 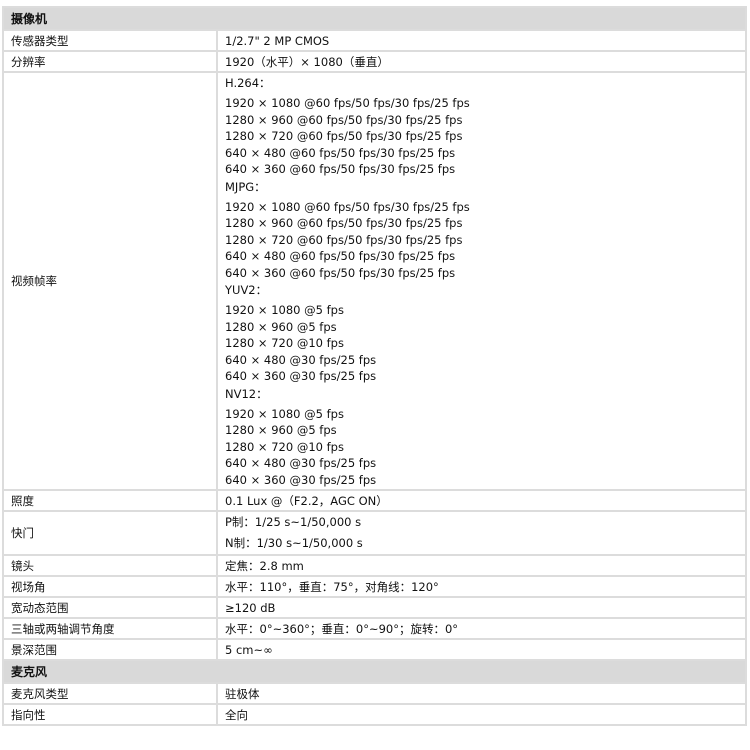 I want to click on spec-label: 分辨率, so click(x=110, y=61).